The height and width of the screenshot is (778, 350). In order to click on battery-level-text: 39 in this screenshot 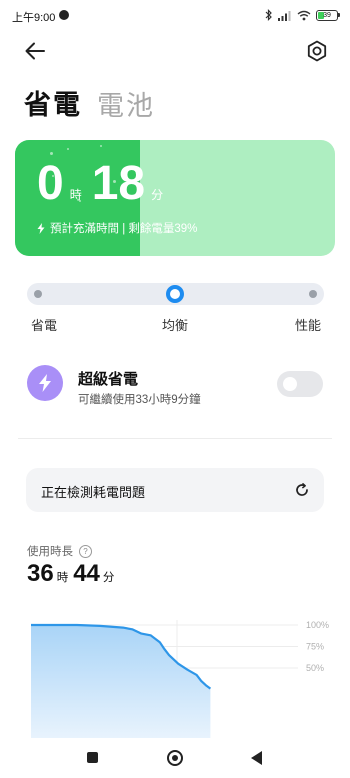, I will do `click(327, 15)`.